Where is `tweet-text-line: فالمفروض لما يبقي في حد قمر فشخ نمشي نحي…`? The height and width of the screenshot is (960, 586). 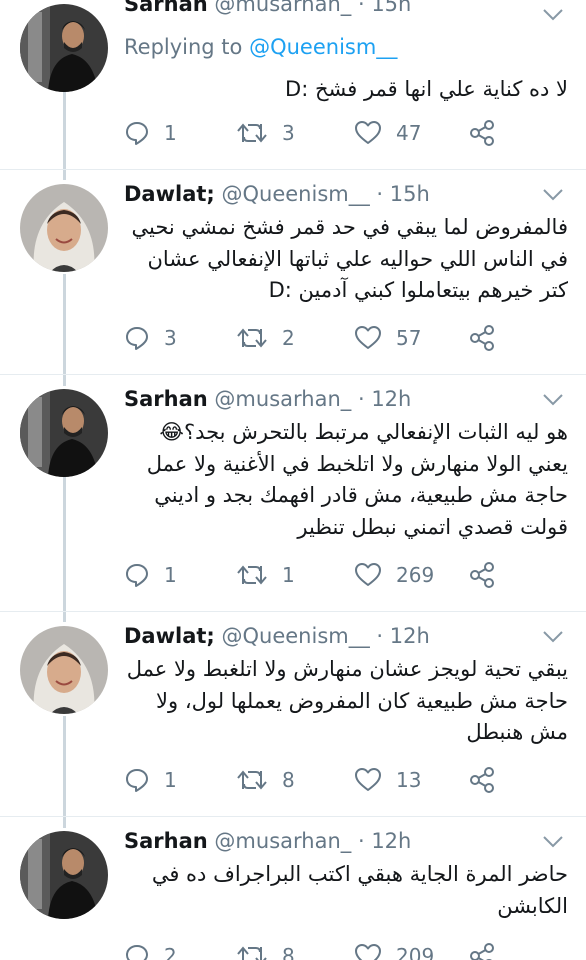 tweet-text-line: فالمفروض لما يبقي في حد قمر فشخ نمشي نحي… is located at coordinates (349, 227).